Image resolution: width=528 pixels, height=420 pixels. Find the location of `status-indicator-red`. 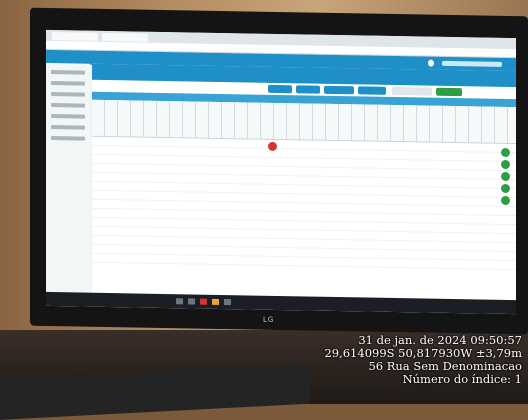

status-indicator-red is located at coordinates (272, 146).